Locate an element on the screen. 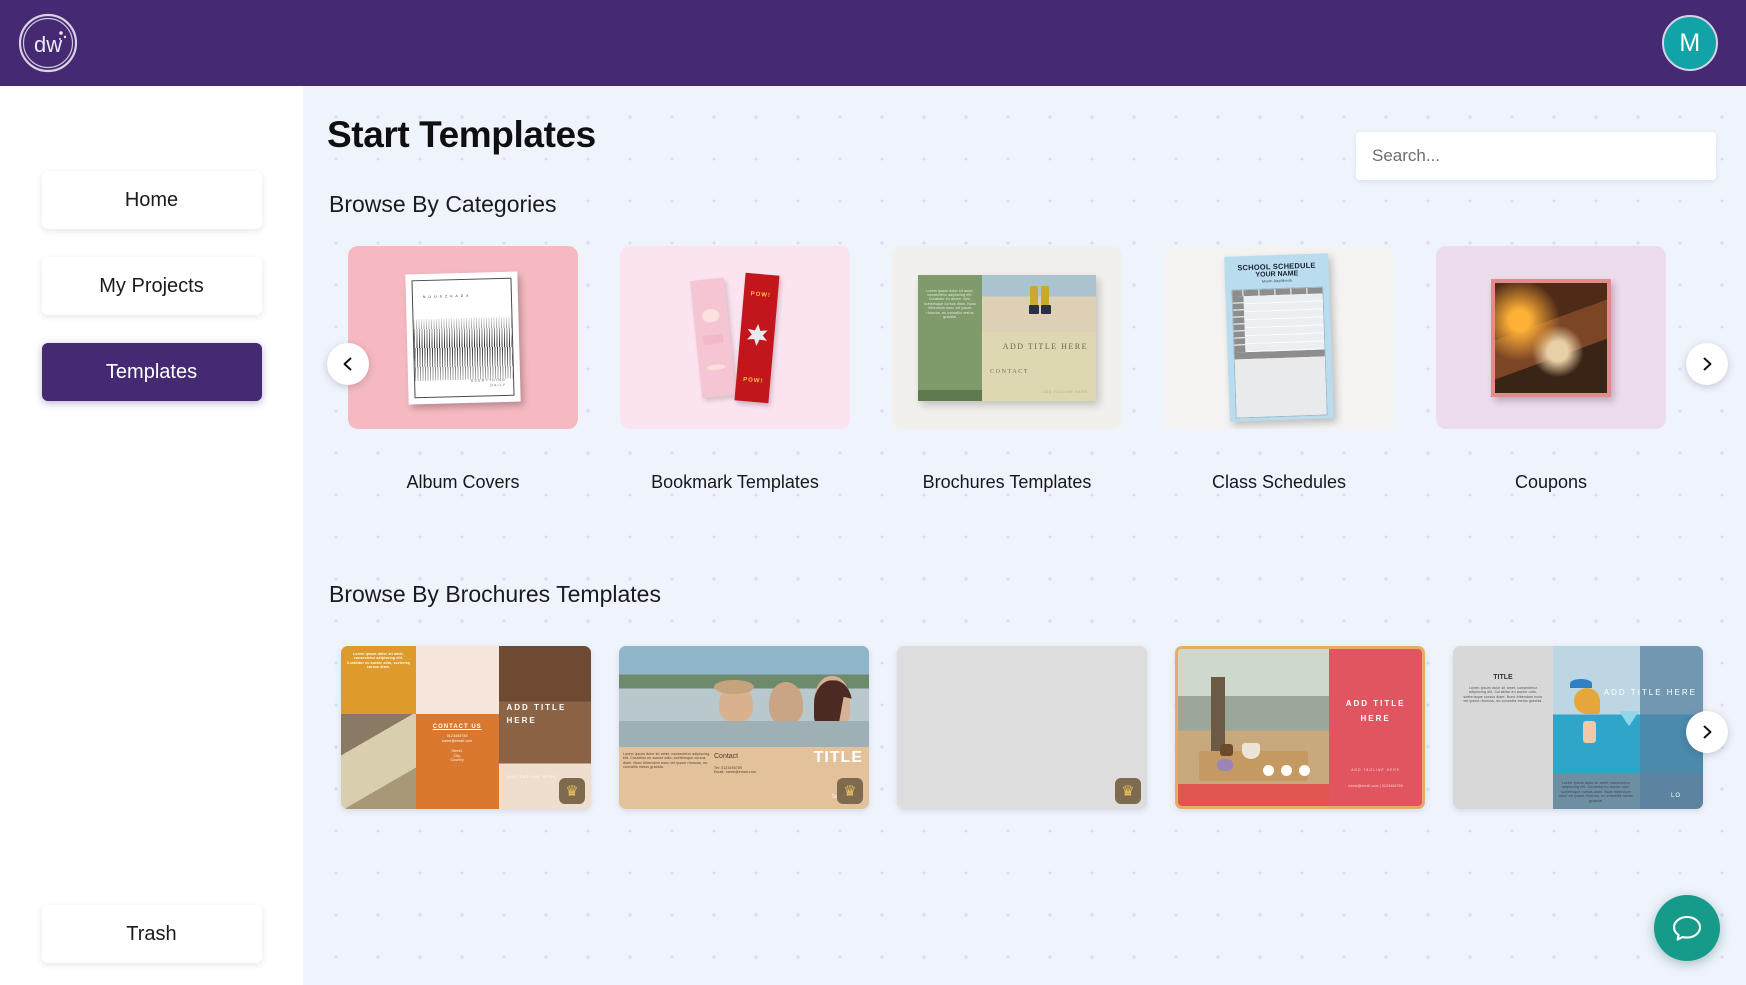  category-card: POW! POW! Bookmark Templates is located at coordinates (735, 369).